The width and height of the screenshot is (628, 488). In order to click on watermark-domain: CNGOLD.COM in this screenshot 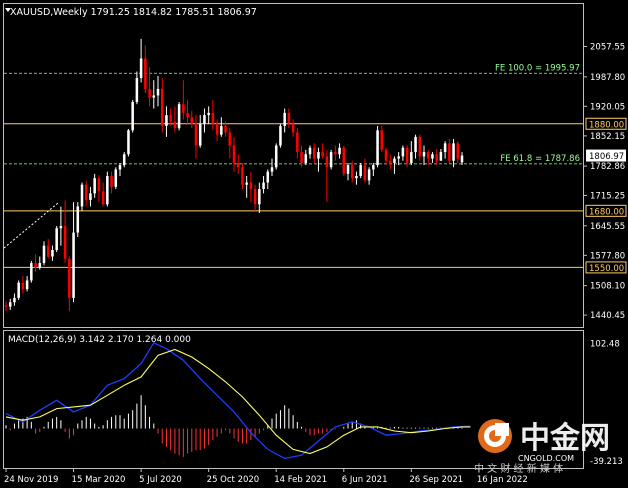, I will do `click(546, 458)`.